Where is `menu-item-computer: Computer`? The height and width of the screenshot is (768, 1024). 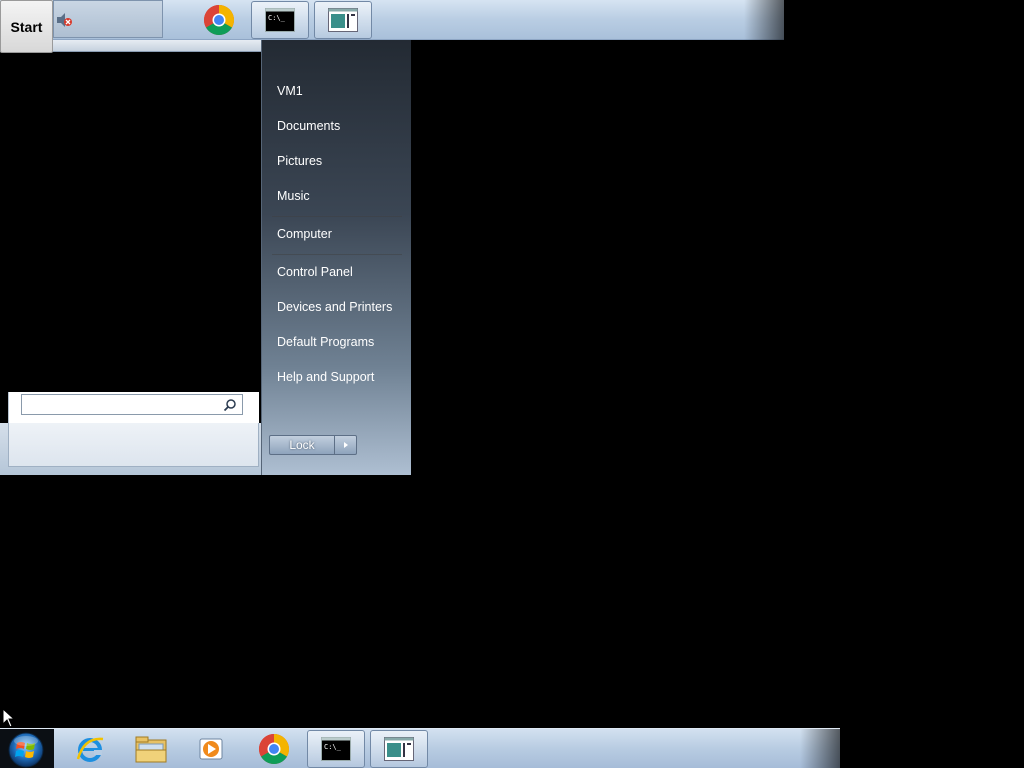
menu-item-computer: Computer is located at coordinates (339, 234).